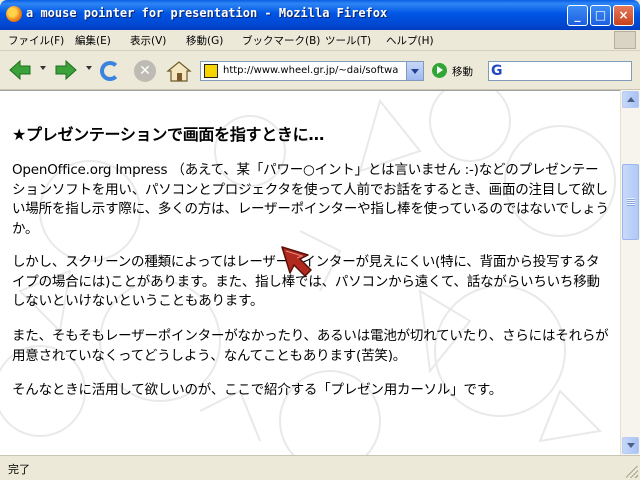 This screenshot has width=640, height=480. I want to click on close-button: ×, so click(623, 15).